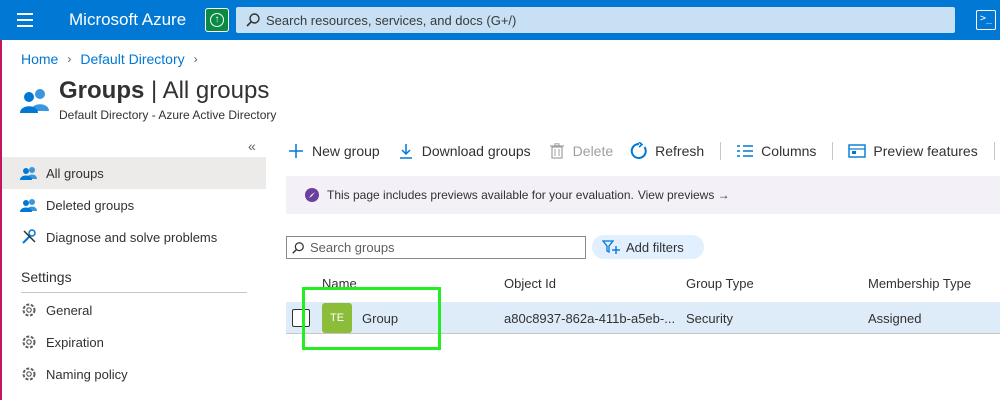 This screenshot has height=400, width=1000. Describe the element at coordinates (639, 151) in the screenshot. I see `refresh-icon` at that location.